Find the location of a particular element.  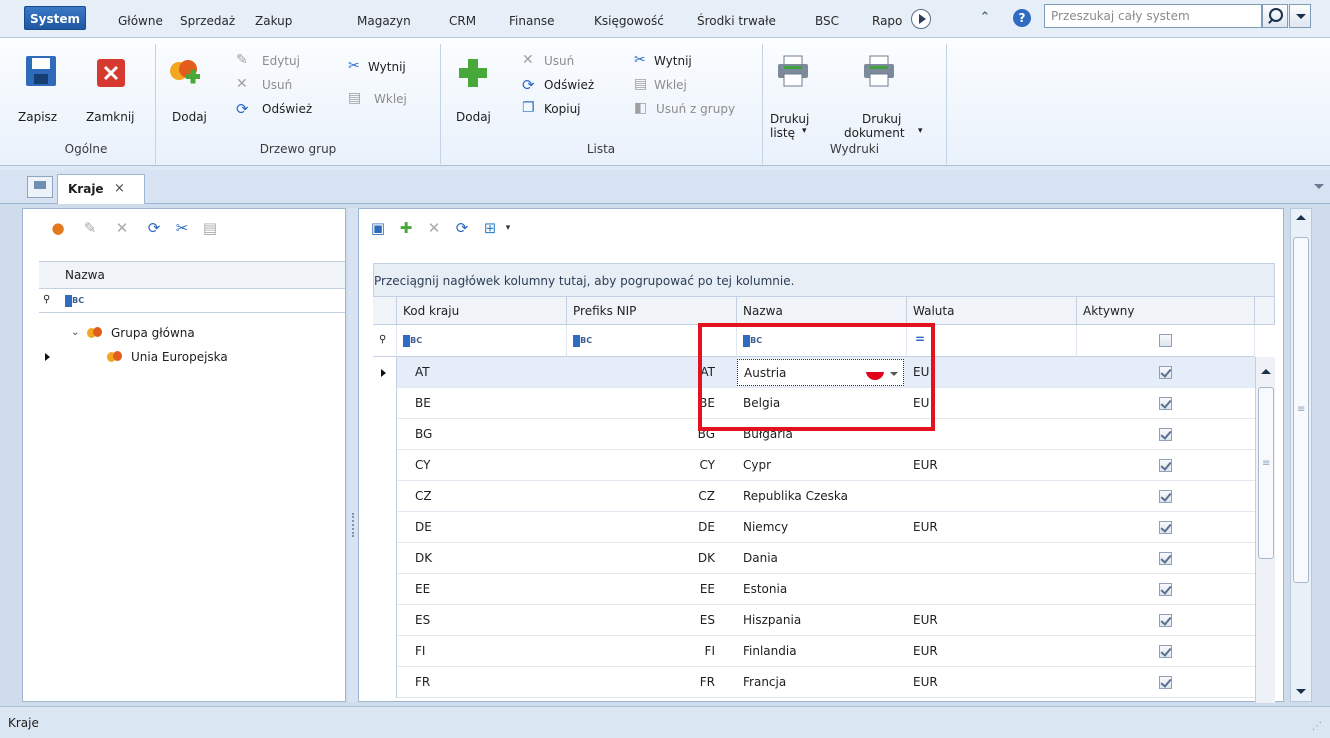

cell-nazwa: Republika Czeska is located at coordinates (822, 496).